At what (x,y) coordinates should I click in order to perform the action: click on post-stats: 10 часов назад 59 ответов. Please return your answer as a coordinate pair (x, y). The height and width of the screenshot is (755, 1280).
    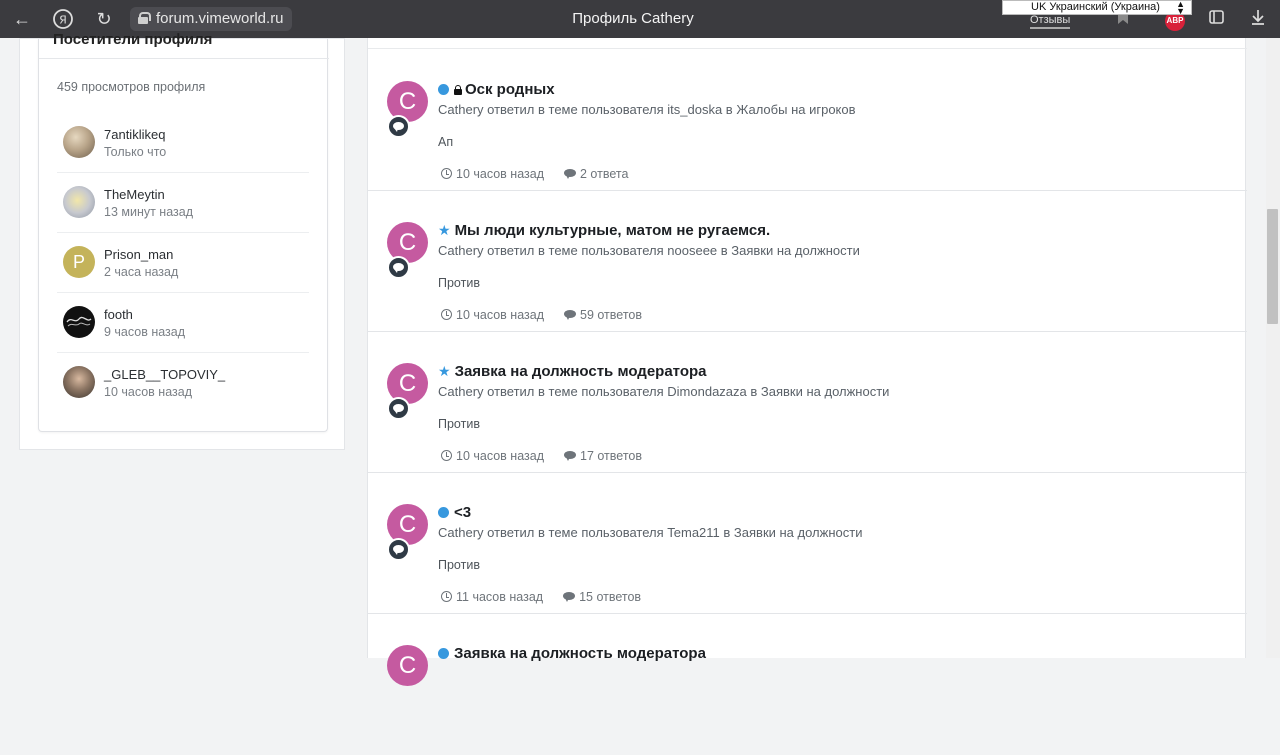
    Looking at the image, I should click on (541, 315).